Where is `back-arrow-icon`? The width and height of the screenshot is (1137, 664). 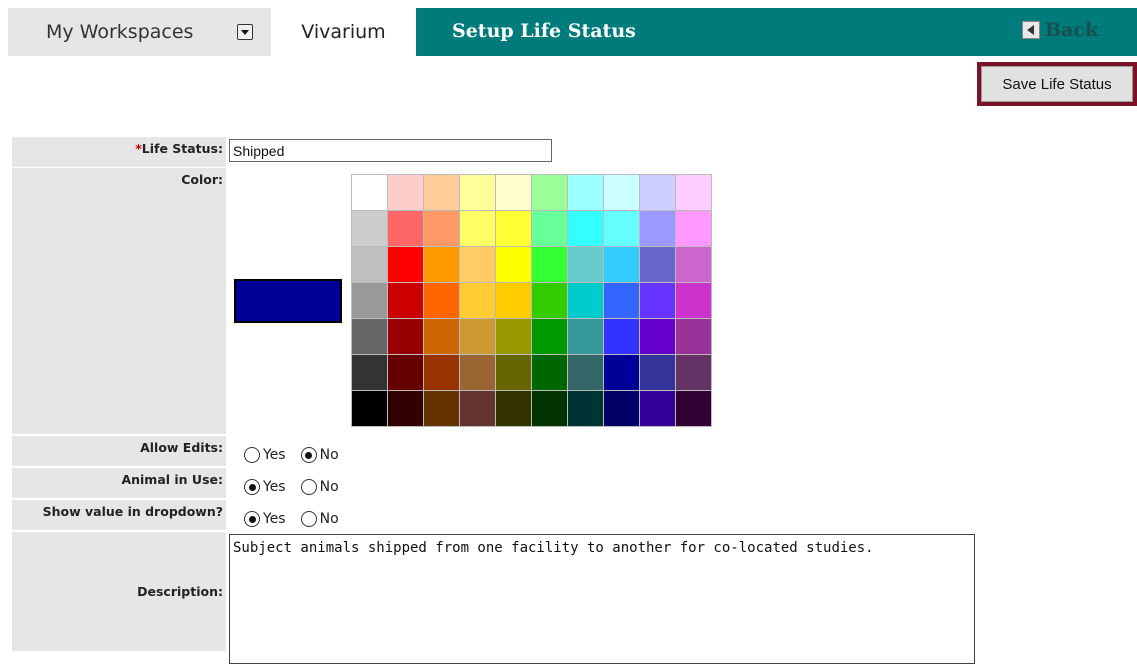 back-arrow-icon is located at coordinates (1031, 30).